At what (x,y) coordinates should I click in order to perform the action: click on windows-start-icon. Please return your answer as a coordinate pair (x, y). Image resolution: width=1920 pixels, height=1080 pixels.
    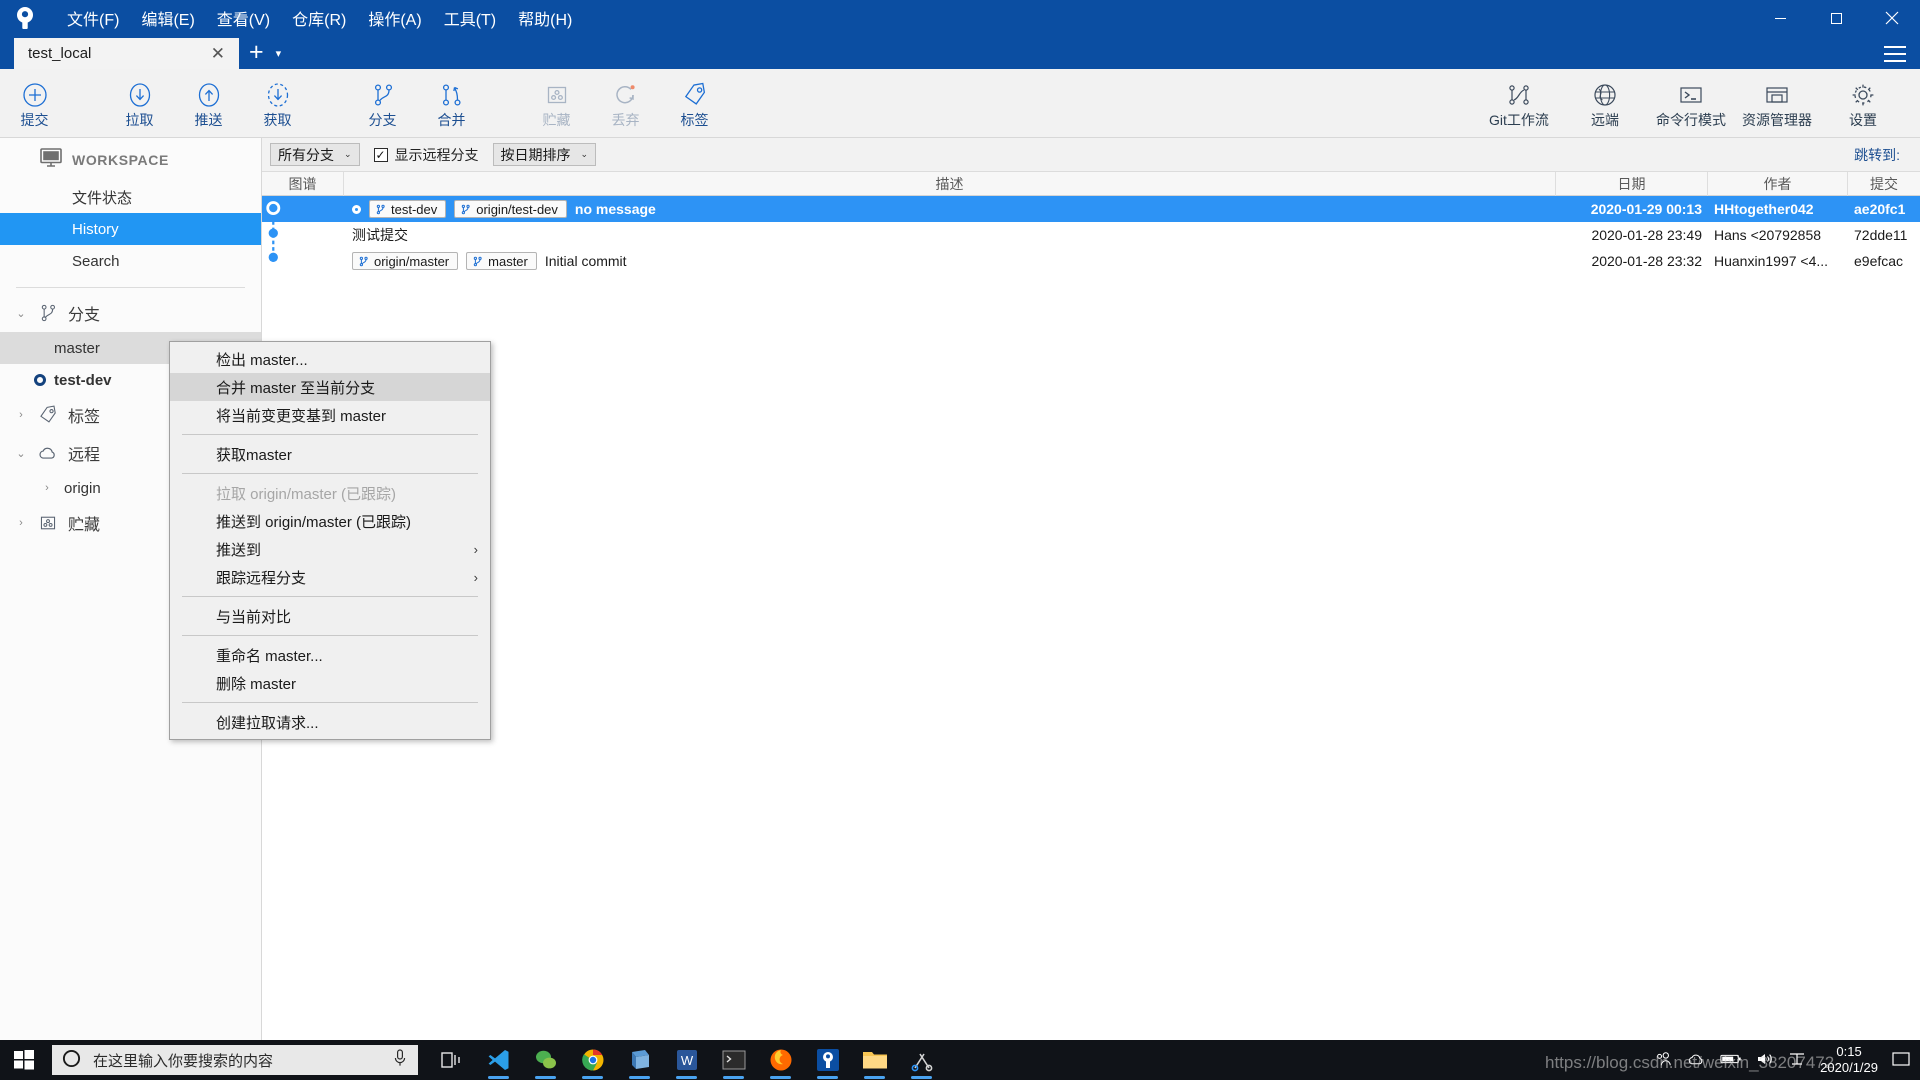
    Looking at the image, I should click on (24, 1060).